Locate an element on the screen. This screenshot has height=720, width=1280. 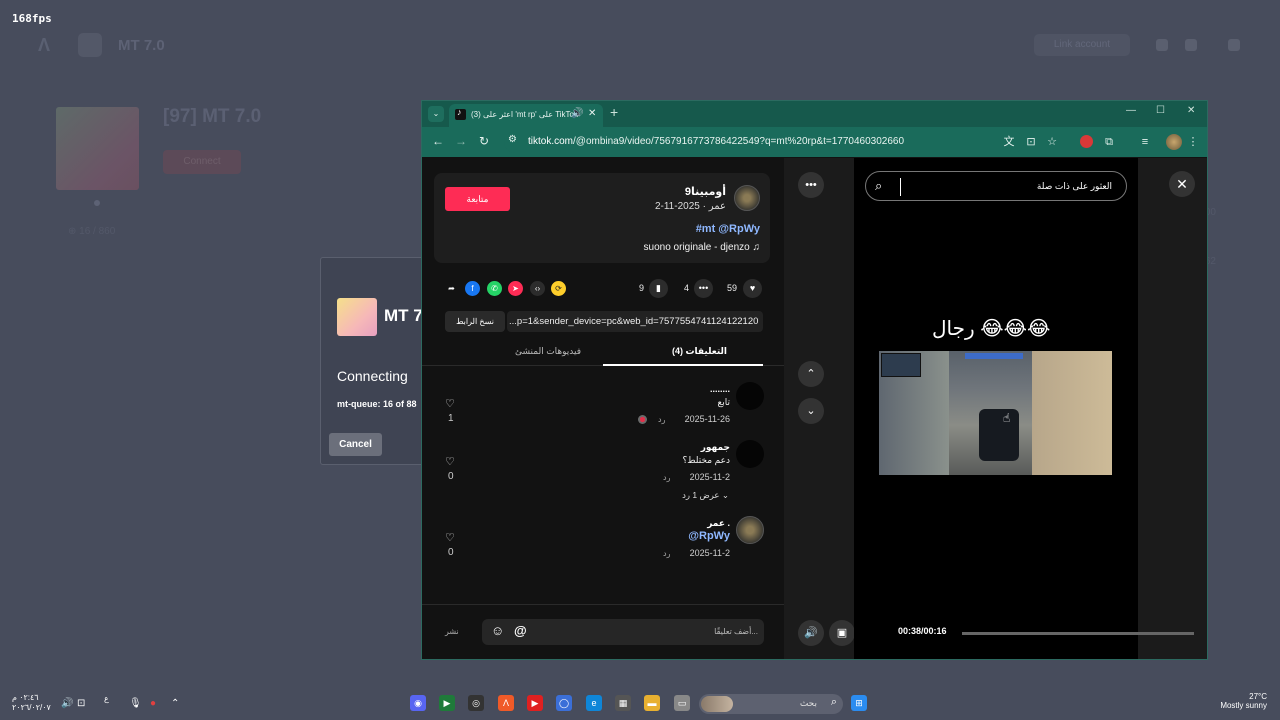
more-options-icon: ••• is located at coordinates (811, 185).